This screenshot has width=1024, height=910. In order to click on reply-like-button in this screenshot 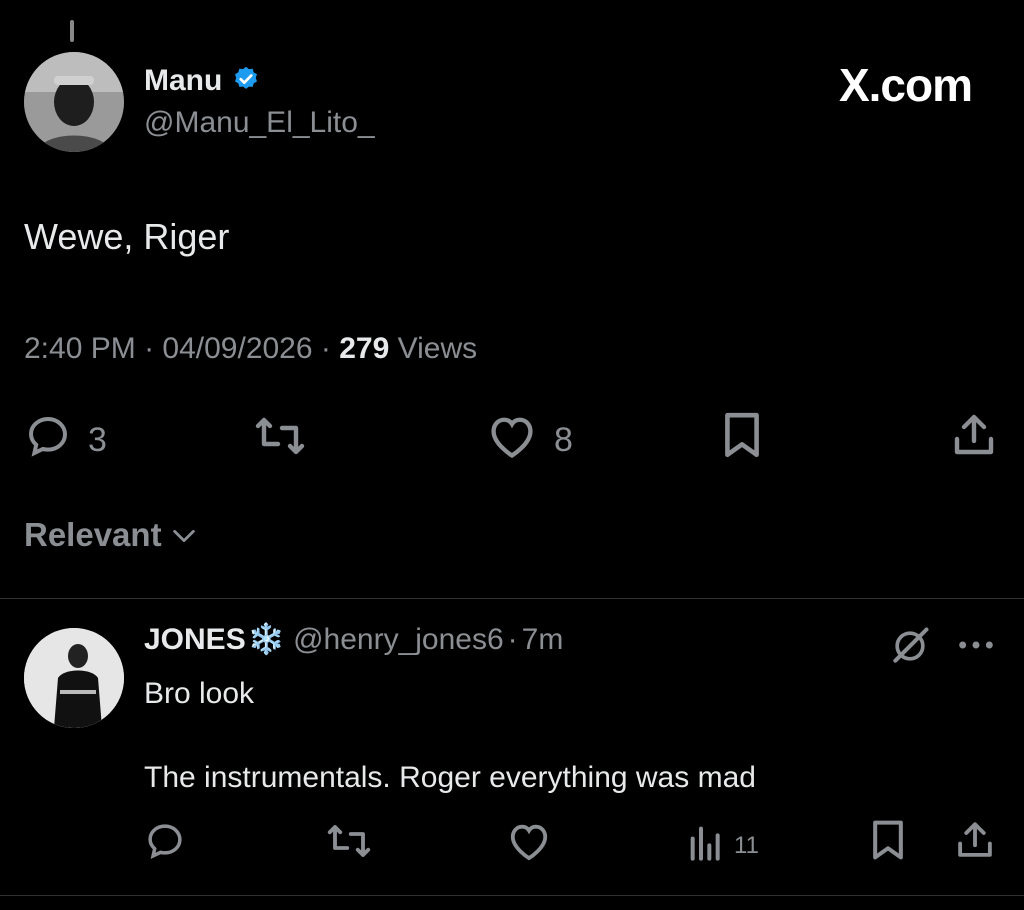, I will do `click(529, 844)`.